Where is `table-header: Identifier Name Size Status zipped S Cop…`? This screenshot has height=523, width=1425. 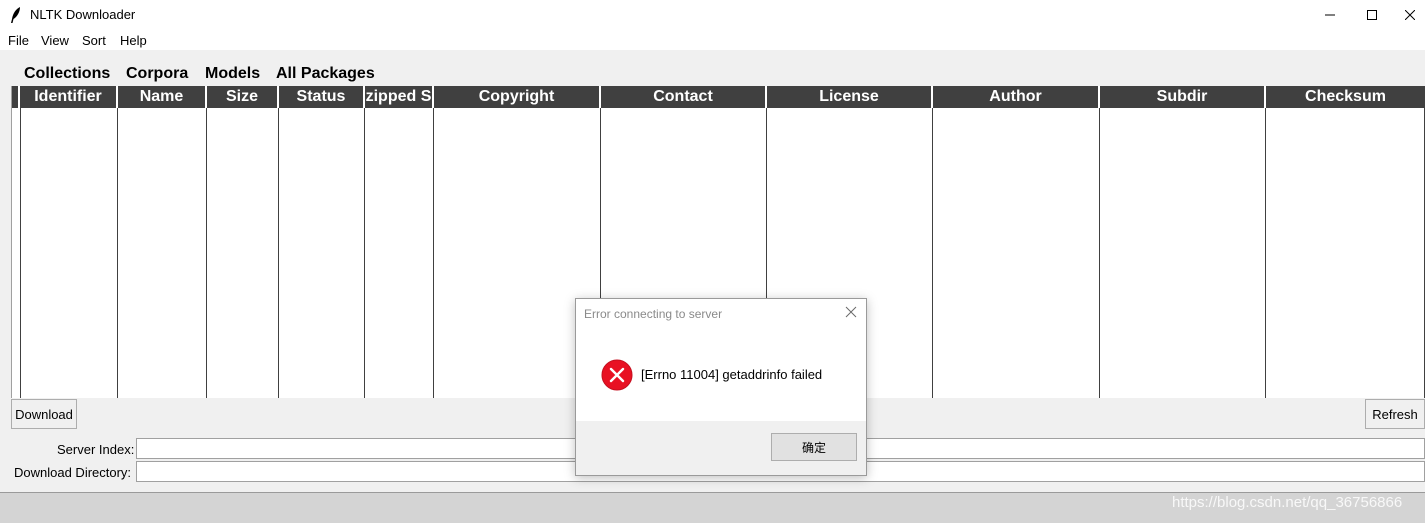 table-header: Identifier Name Size Status zipped S Cop… is located at coordinates (718, 97).